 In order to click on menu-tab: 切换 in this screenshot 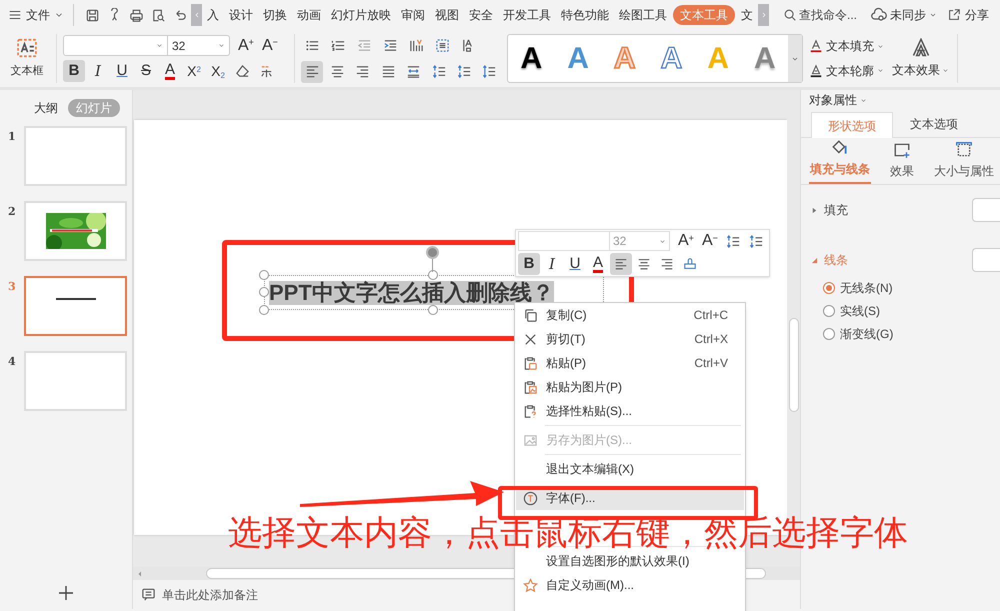, I will do `click(275, 15)`.